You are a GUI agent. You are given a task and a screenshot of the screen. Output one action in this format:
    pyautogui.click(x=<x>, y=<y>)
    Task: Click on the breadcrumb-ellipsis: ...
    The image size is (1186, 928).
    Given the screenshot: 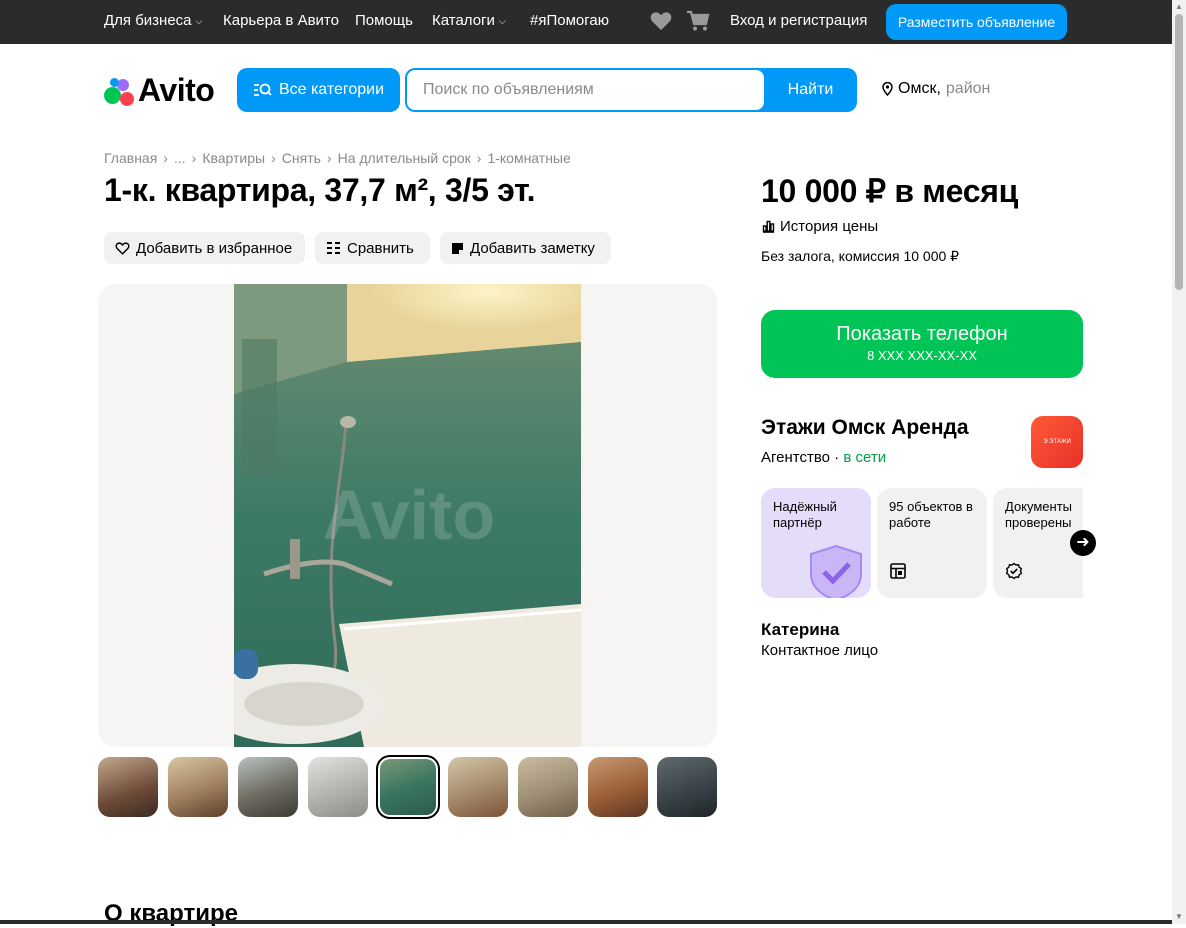 What is the action you would take?
    pyautogui.click(x=180, y=158)
    